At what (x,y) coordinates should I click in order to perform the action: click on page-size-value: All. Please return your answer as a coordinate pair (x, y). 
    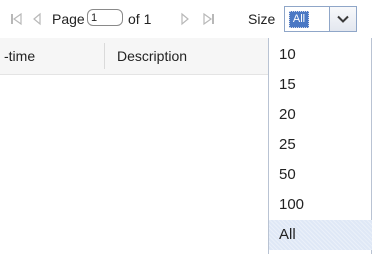
    Looking at the image, I should click on (299, 19).